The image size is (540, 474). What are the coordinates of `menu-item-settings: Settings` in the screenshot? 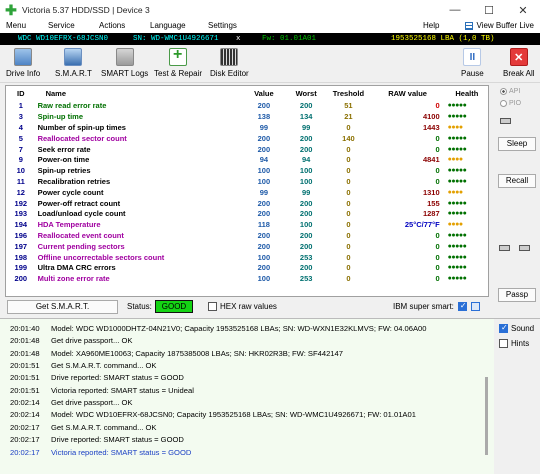 It's located at (222, 25).